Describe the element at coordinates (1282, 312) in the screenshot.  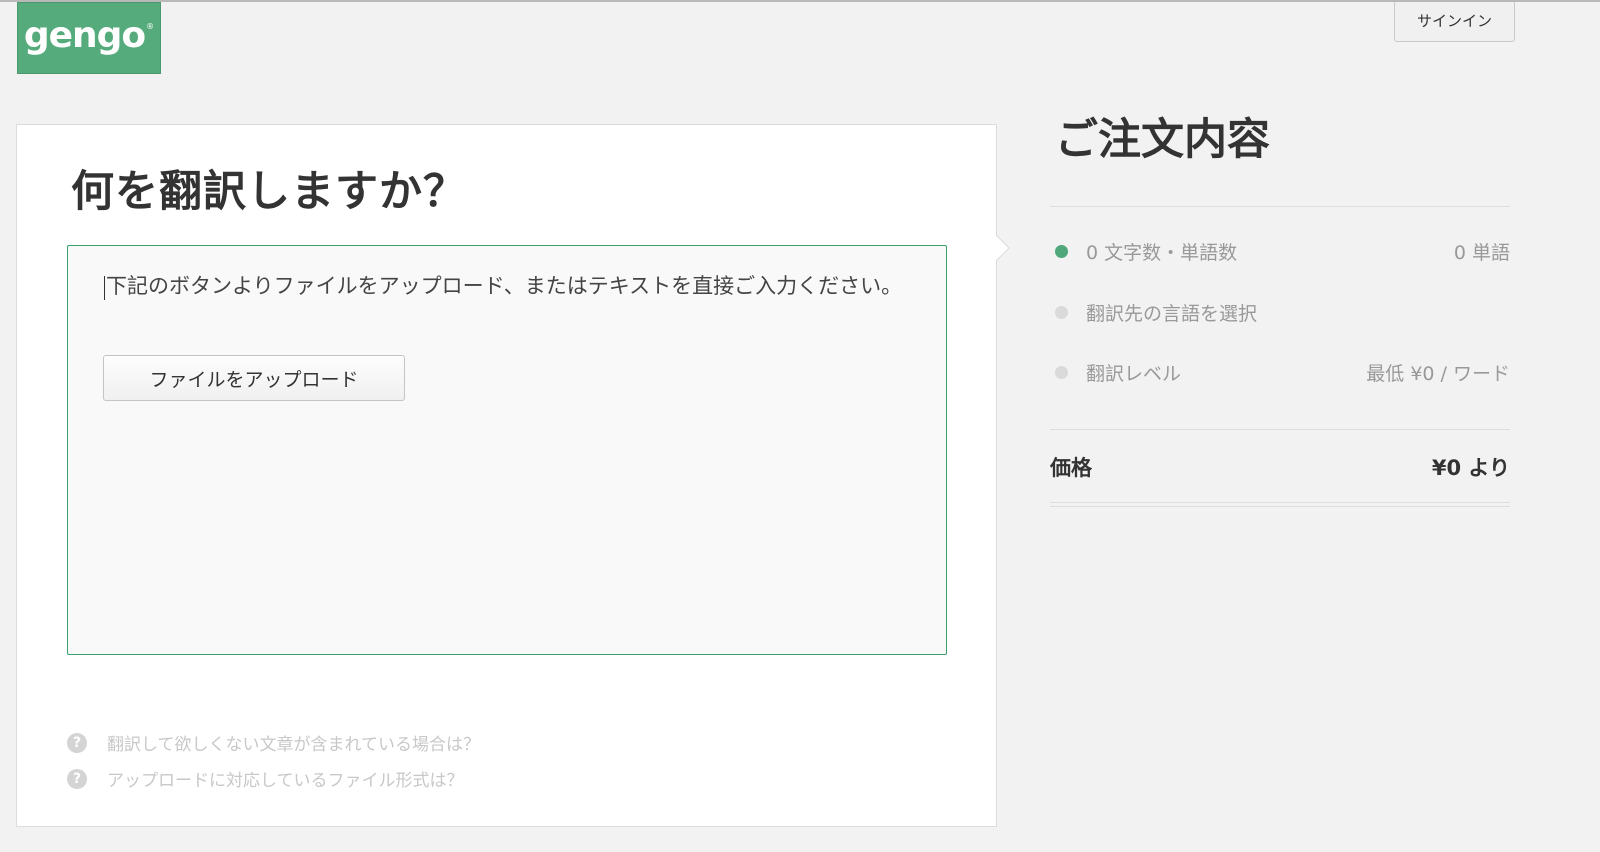
I see `summary-row-target-language: 翻訳先の言語を選択` at that location.